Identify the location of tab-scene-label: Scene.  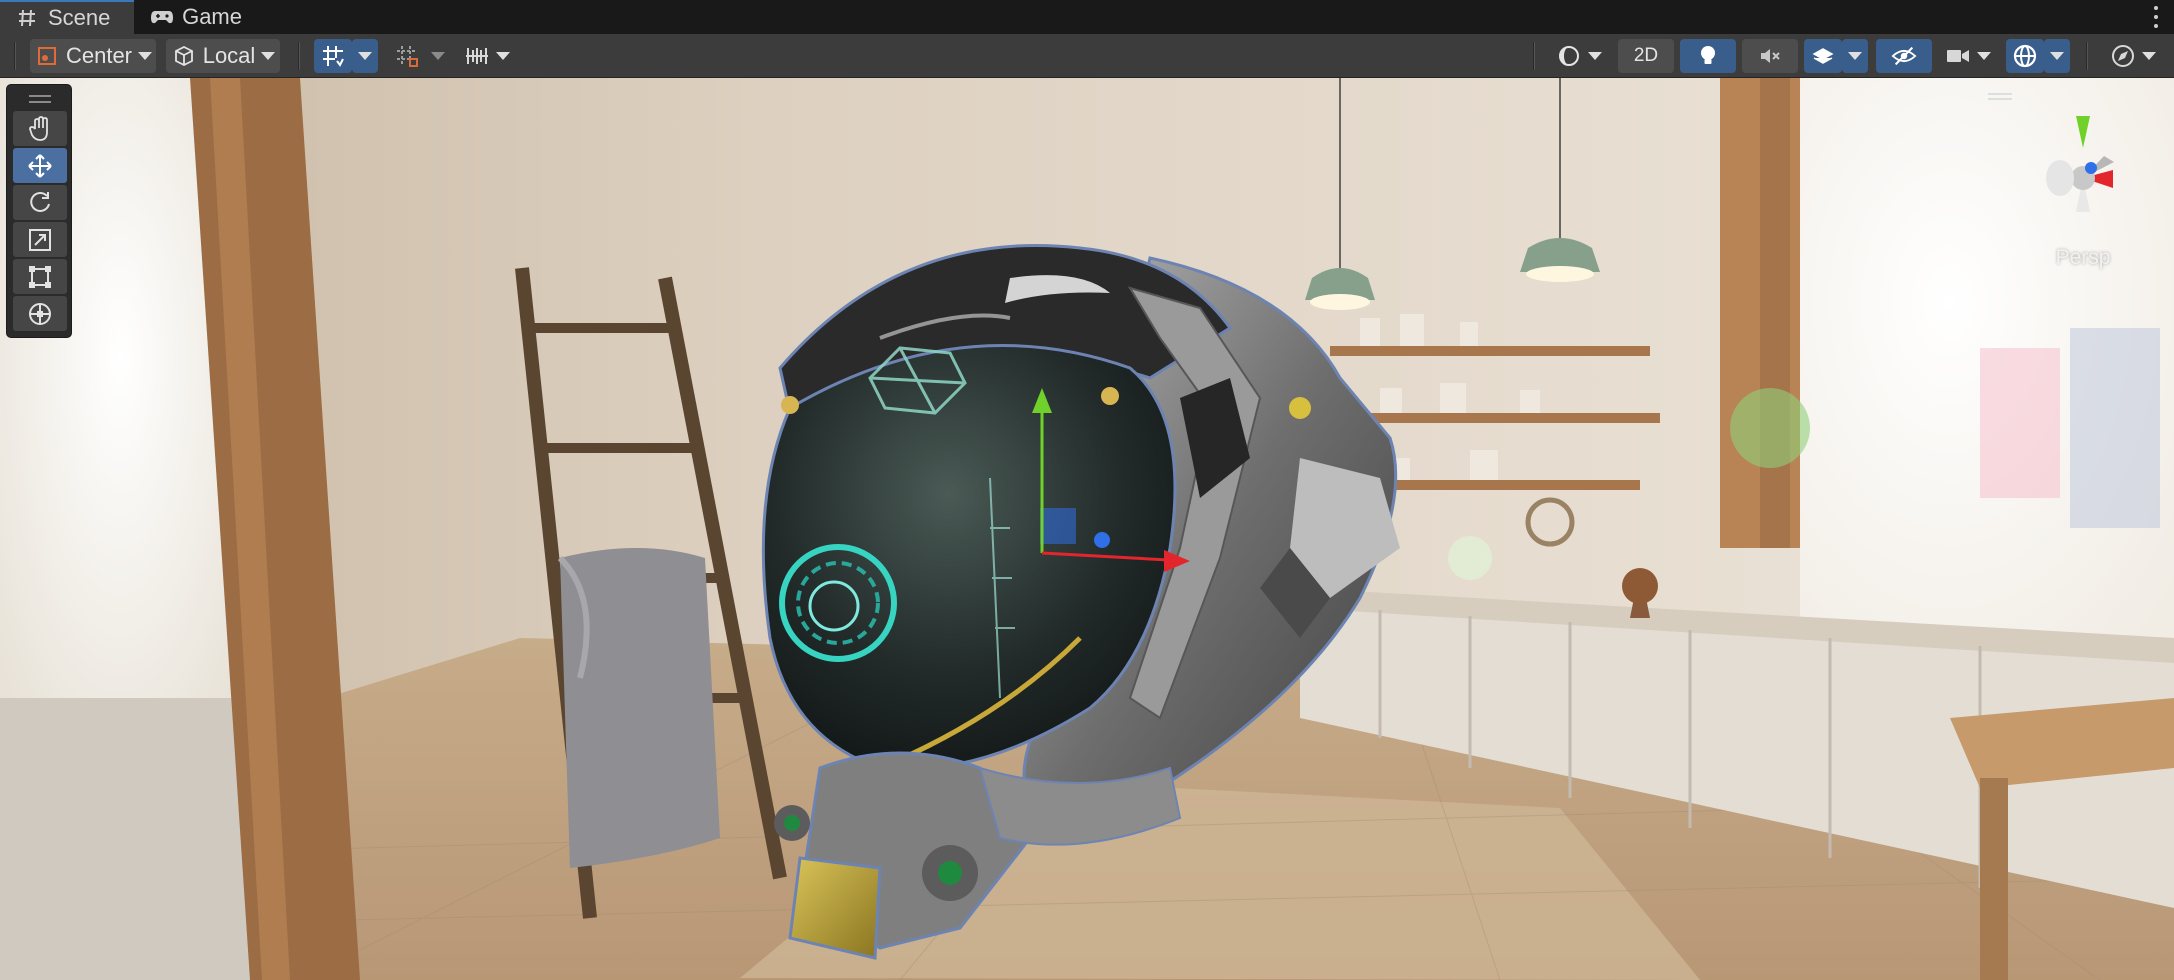
(79, 17).